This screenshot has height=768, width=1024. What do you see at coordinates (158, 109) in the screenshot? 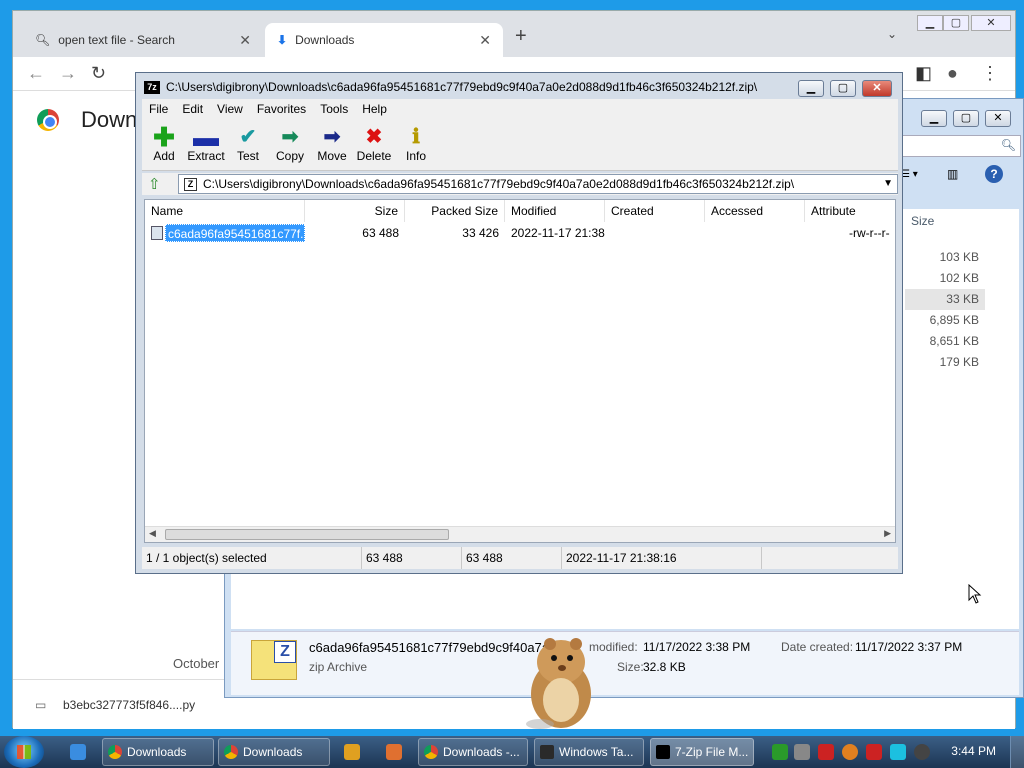
I see `menu-file: File` at bounding box center [158, 109].